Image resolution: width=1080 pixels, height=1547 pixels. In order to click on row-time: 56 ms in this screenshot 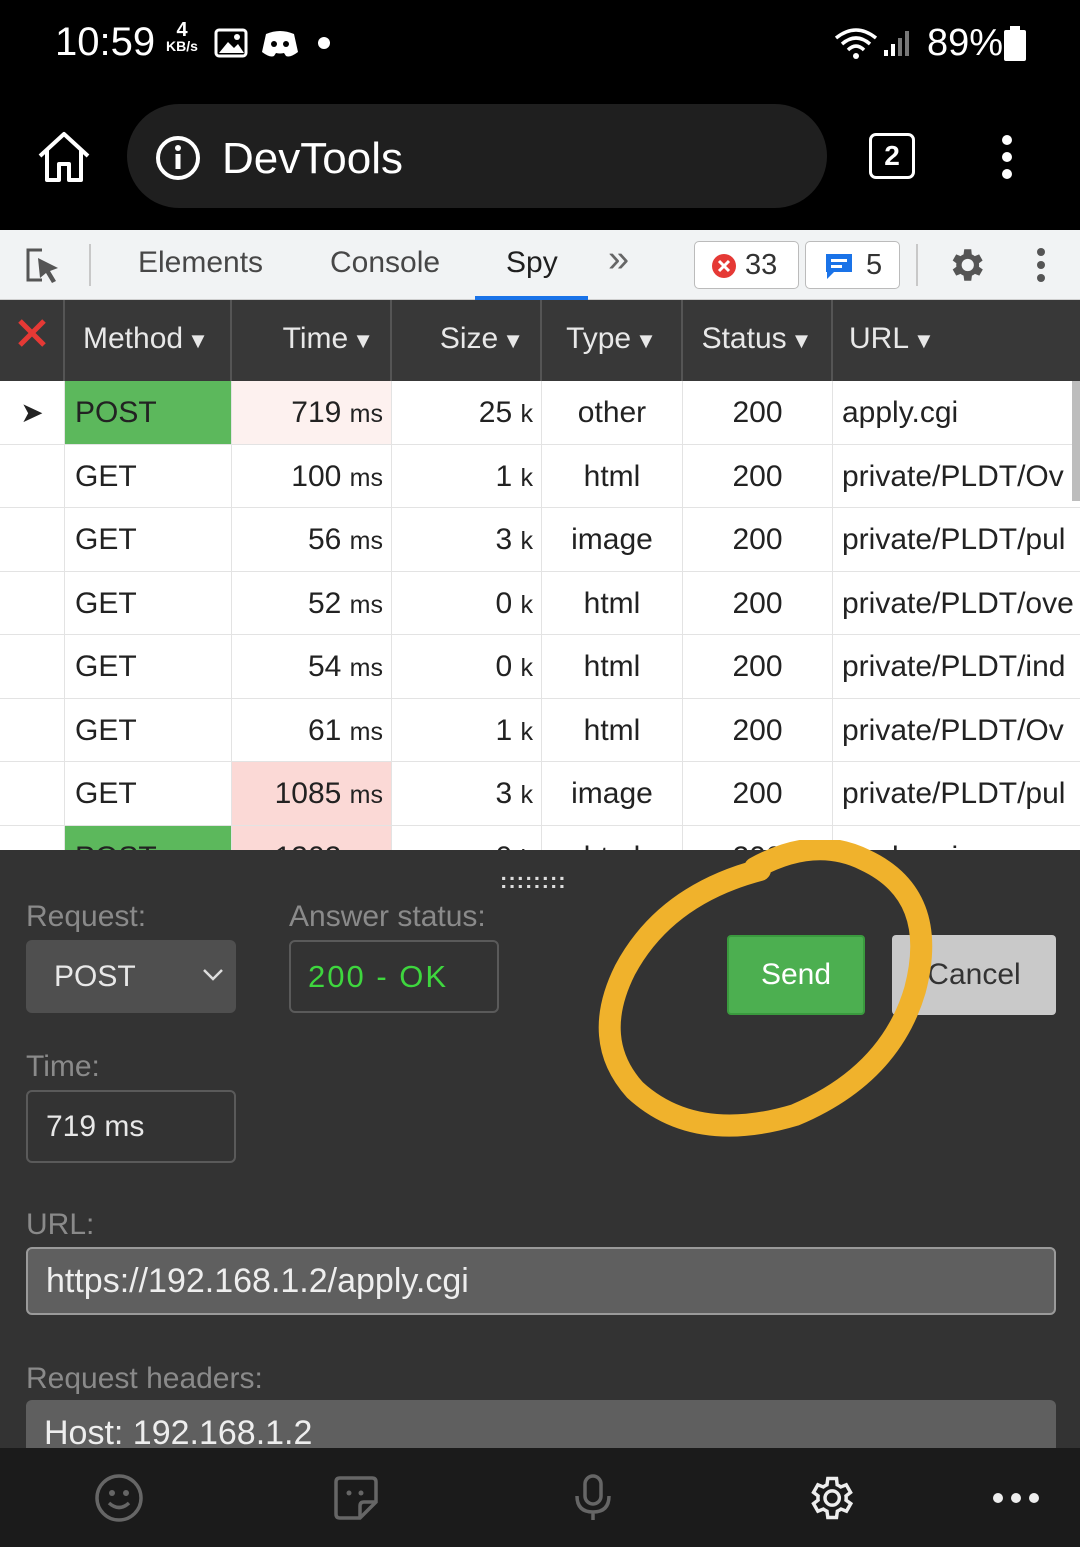, I will do `click(312, 539)`.